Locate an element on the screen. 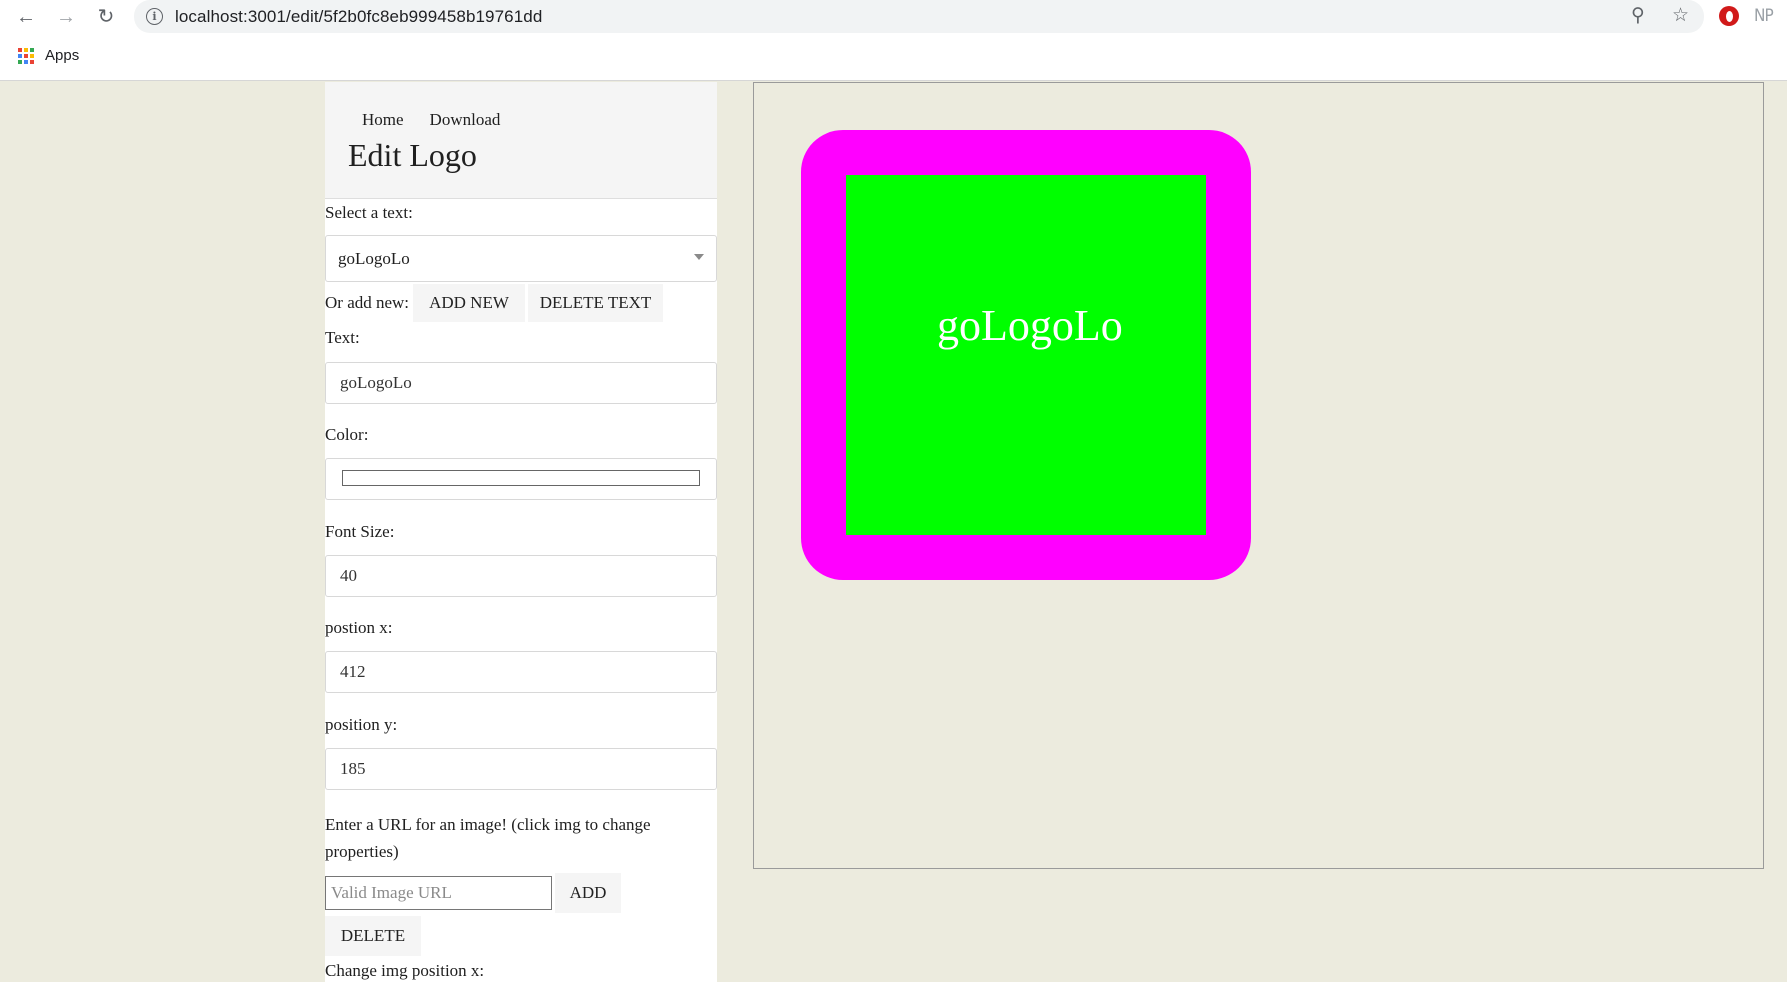 The image size is (1787, 982). position-y-label: position y: is located at coordinates (361, 724).